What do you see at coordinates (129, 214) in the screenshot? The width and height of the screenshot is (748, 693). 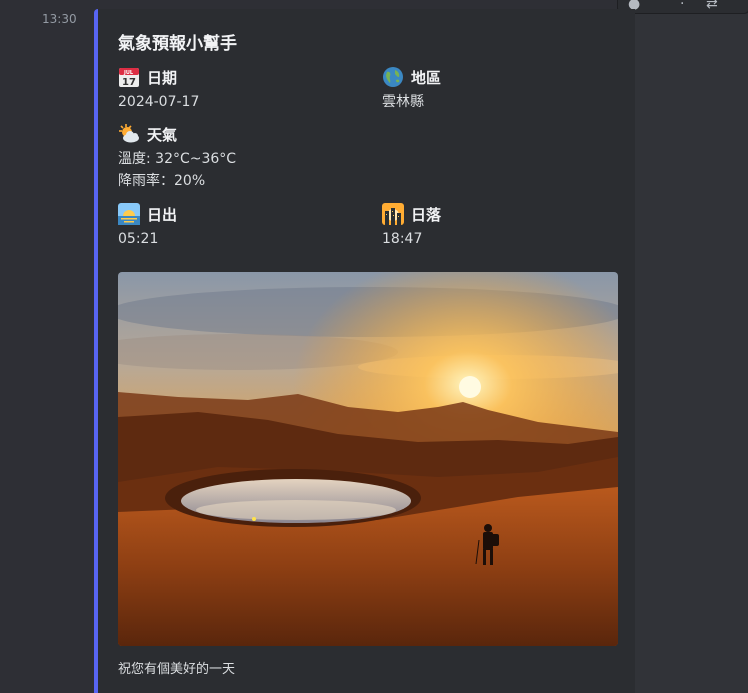 I see `sunrise-icon` at bounding box center [129, 214].